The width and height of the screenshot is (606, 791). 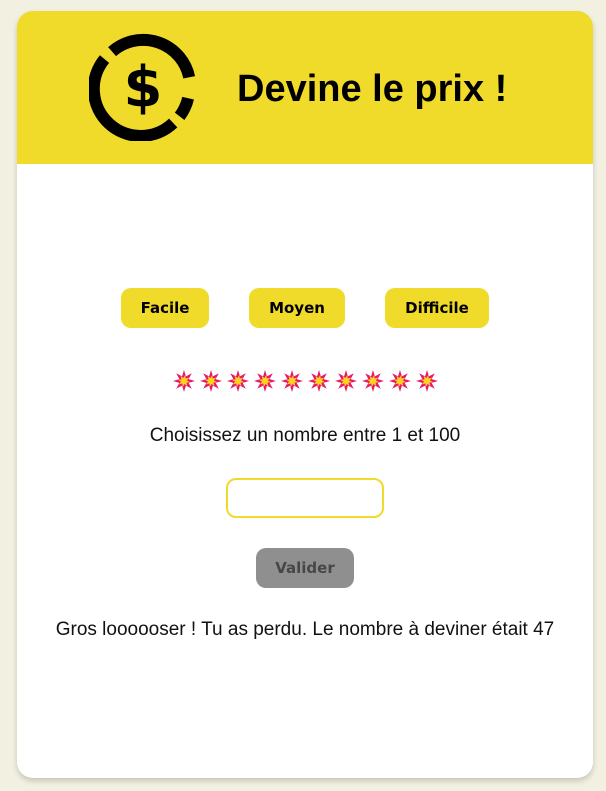 What do you see at coordinates (297, 308) in the screenshot?
I see `difficulty-medium-button: Moyen` at bounding box center [297, 308].